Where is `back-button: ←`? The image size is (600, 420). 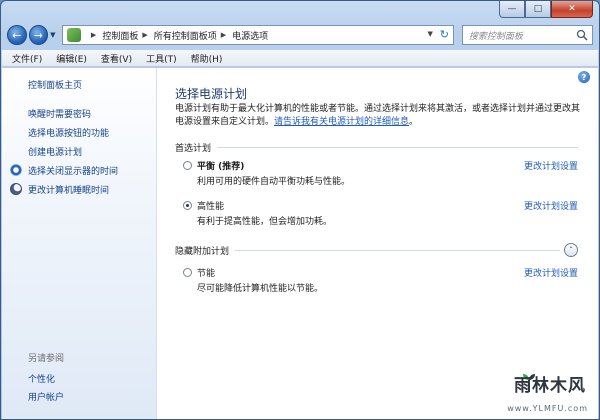 back-button: ← is located at coordinates (17, 35).